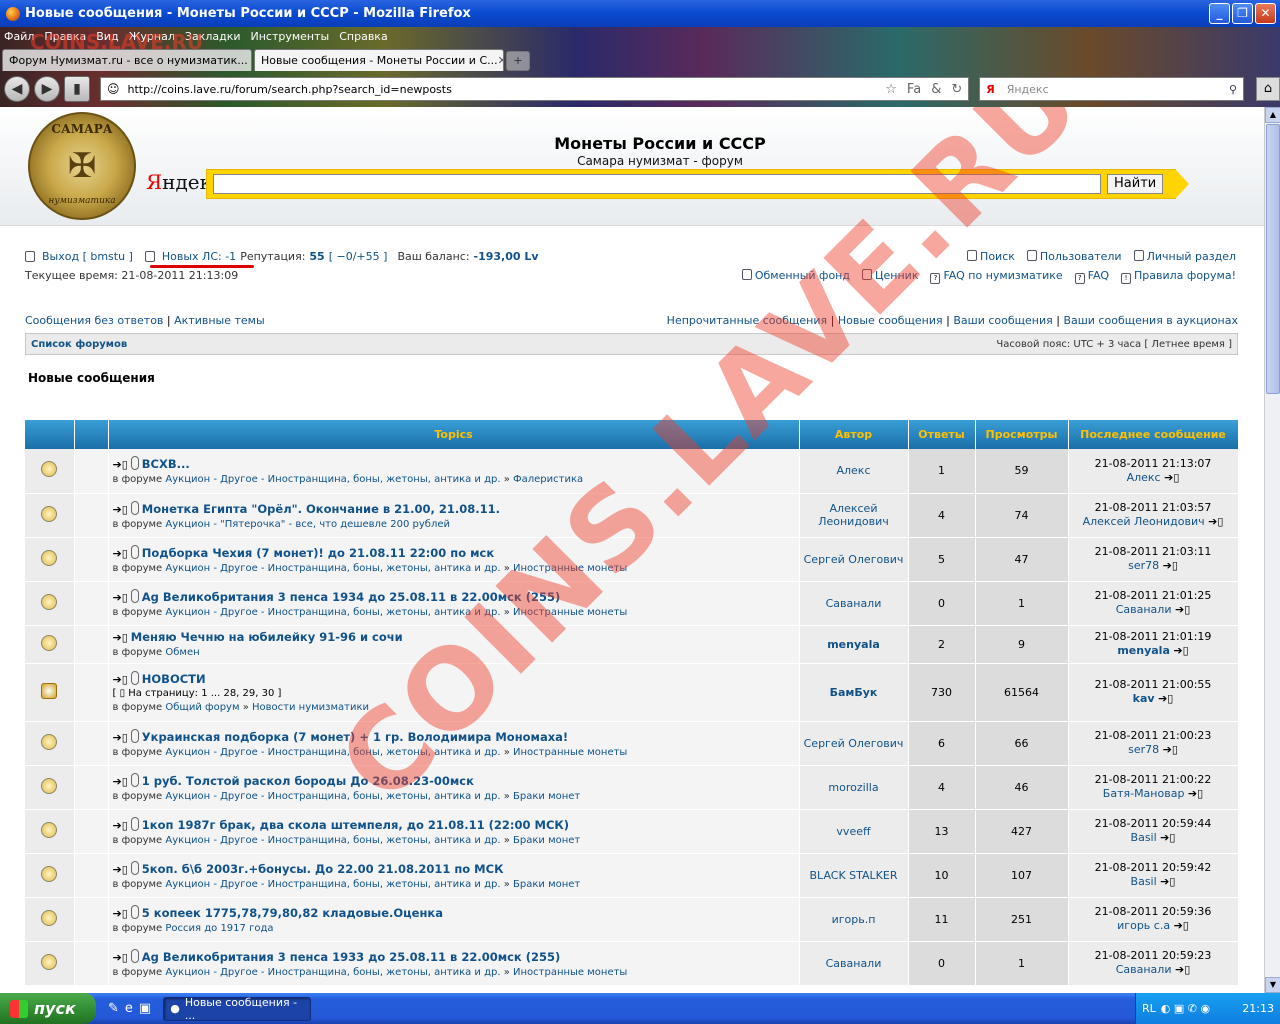 The width and height of the screenshot is (1280, 1024). I want to click on scroll-thumb, so click(1273, 259).